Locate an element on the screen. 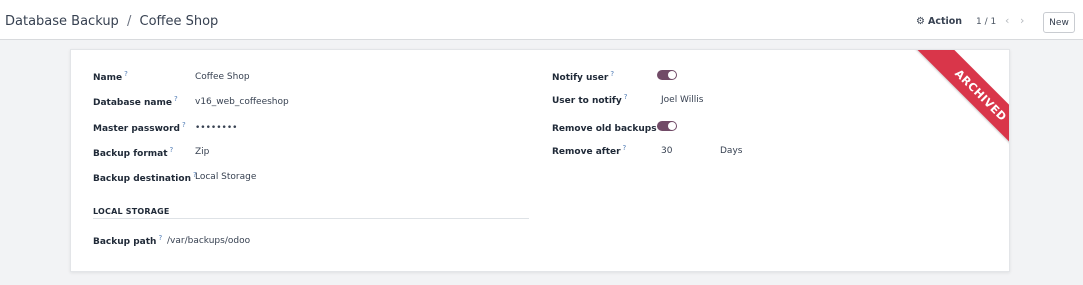  database-name-label: Database name? is located at coordinates (135, 101).